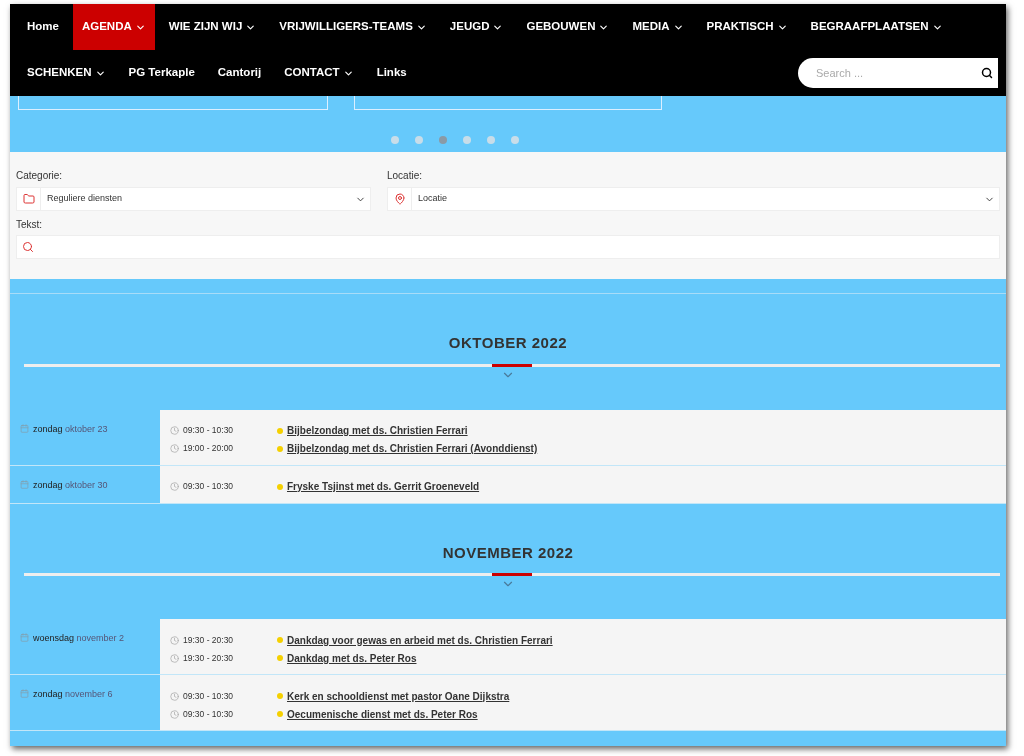 Image resolution: width=1024 pixels, height=756 pixels. Describe the element at coordinates (508, 552) in the screenshot. I see `month-heading: NOVEMBER 2022` at that location.